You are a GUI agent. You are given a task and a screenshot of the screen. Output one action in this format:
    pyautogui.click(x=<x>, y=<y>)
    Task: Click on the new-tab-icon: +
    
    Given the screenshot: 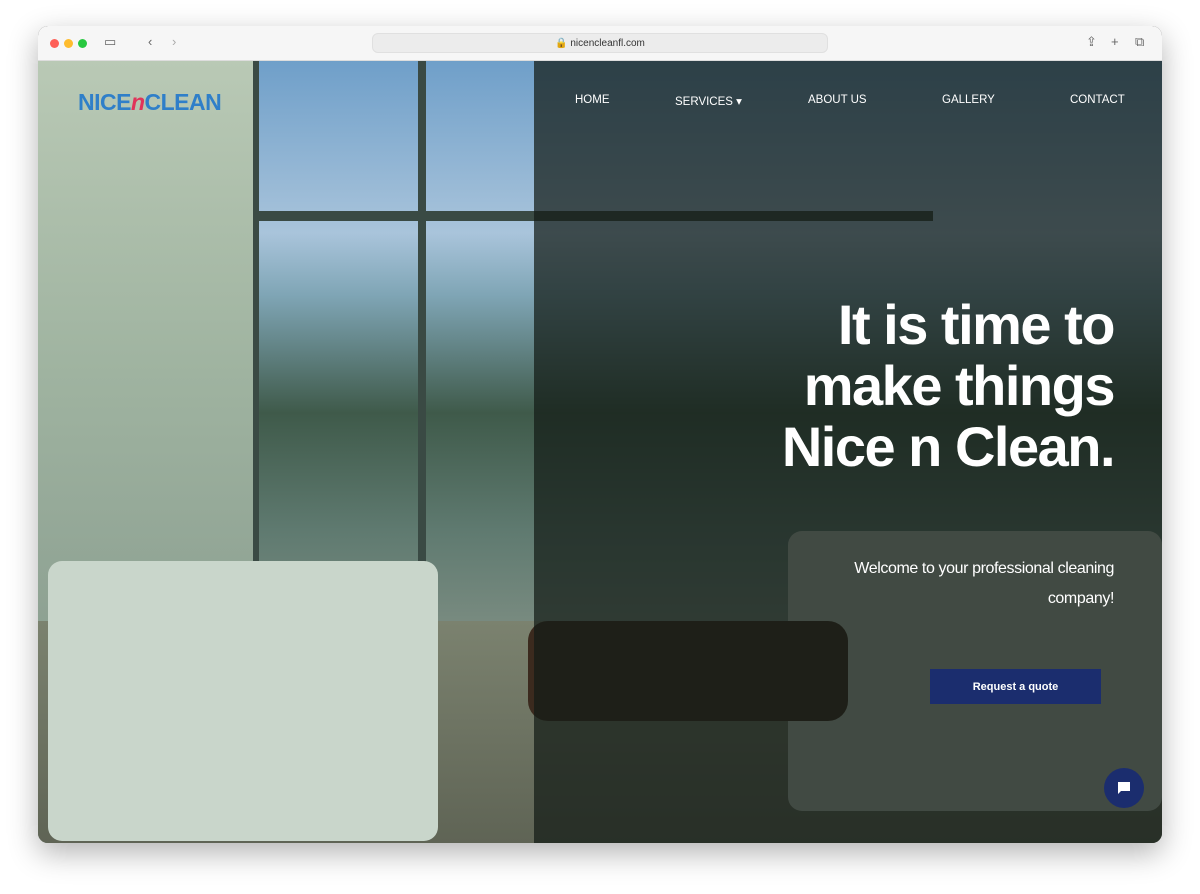 What is the action you would take?
    pyautogui.click(x=1115, y=41)
    